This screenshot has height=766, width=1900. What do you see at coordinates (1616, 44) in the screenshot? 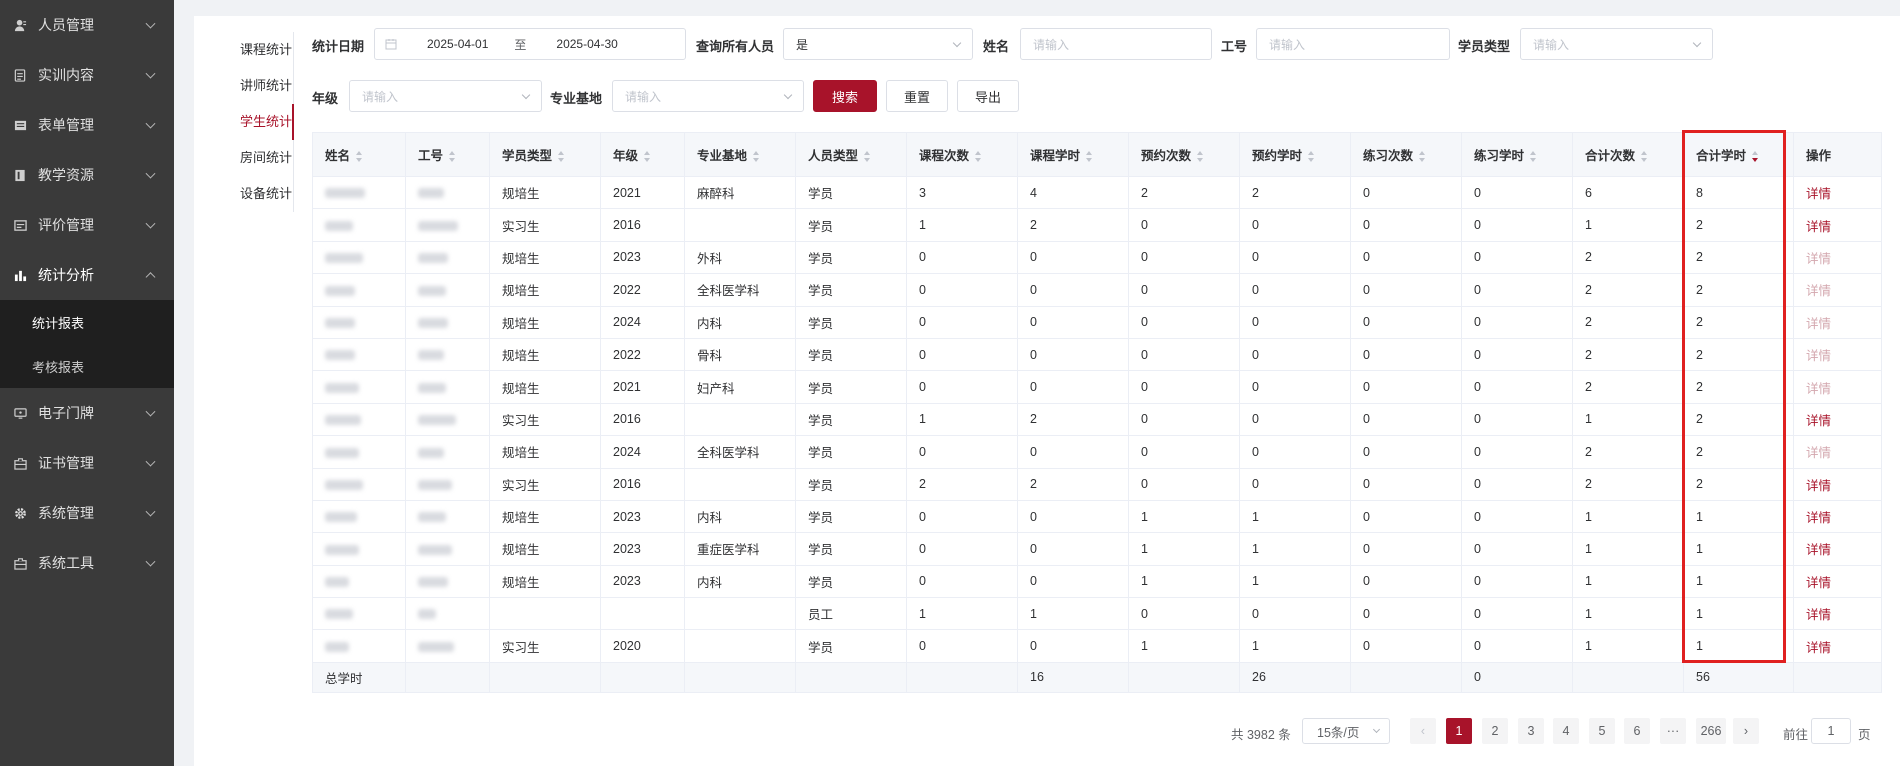
I see `student-type-select: 请输入` at bounding box center [1616, 44].